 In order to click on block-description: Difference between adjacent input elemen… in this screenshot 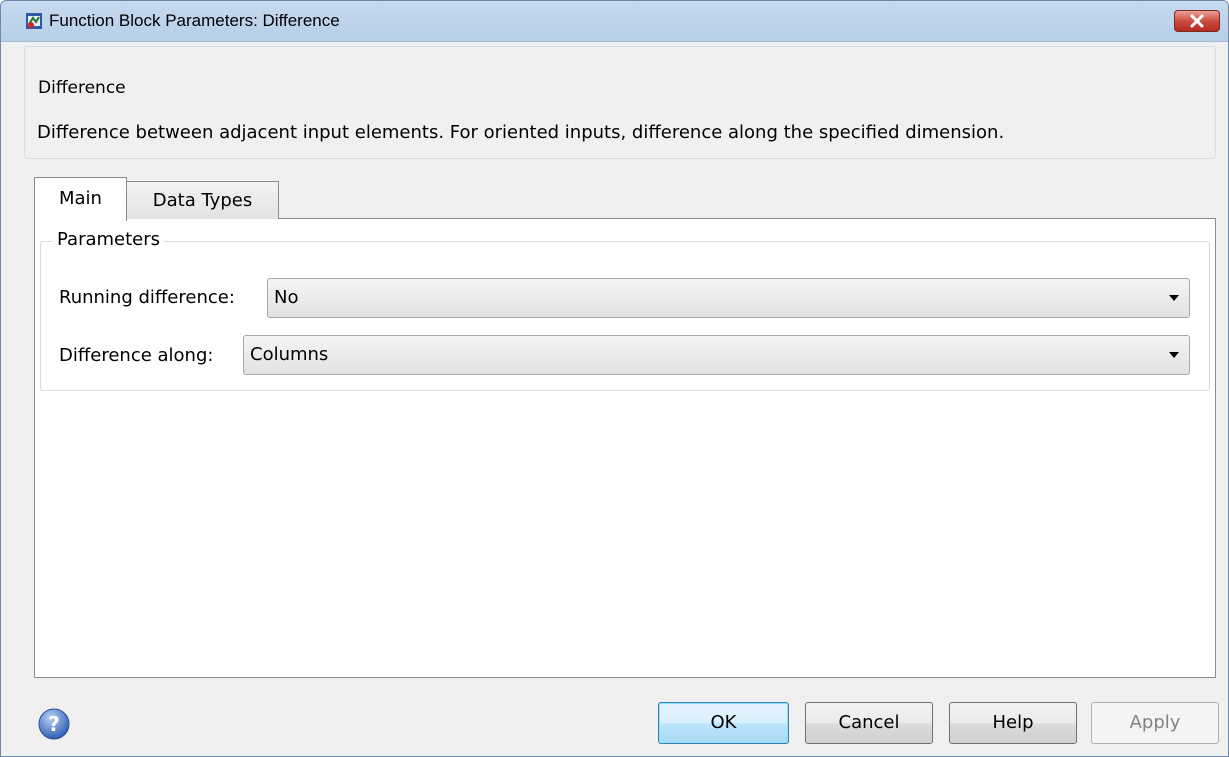, I will do `click(521, 132)`.